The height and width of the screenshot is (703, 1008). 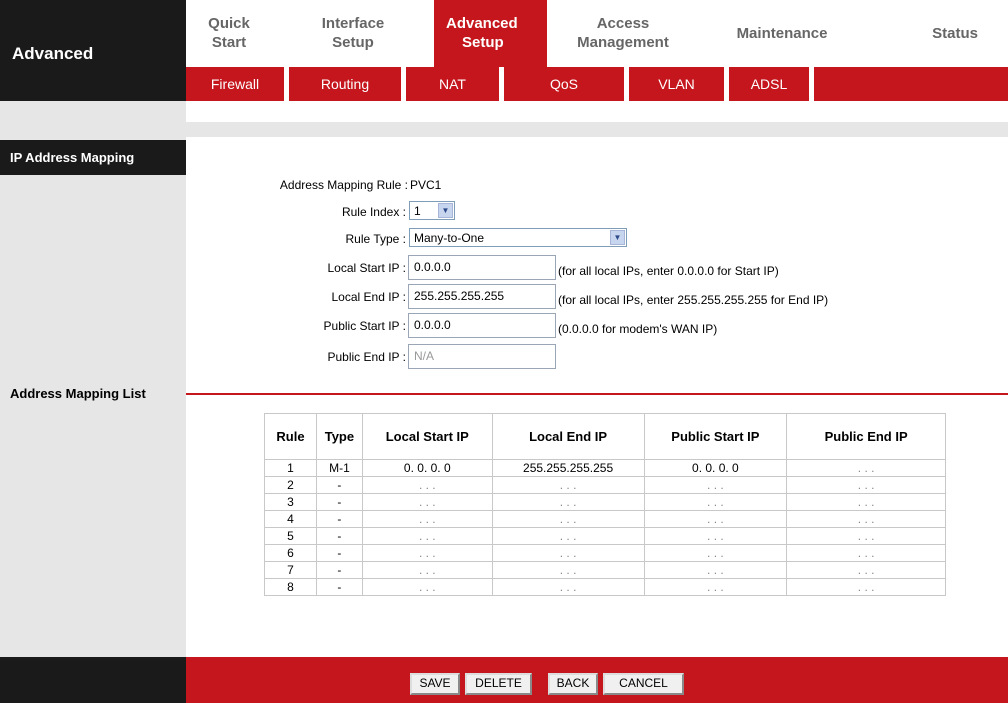 I want to click on tab-maintenance: Maintenance, so click(x=782, y=33).